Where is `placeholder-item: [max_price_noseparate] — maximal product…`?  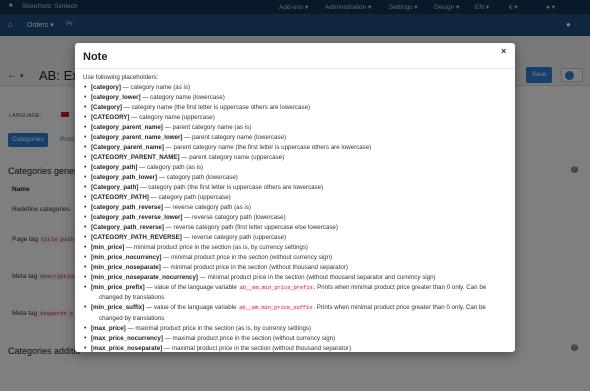 placeholder-item: [max_price_noseparate] — maximal product… is located at coordinates (295, 348).